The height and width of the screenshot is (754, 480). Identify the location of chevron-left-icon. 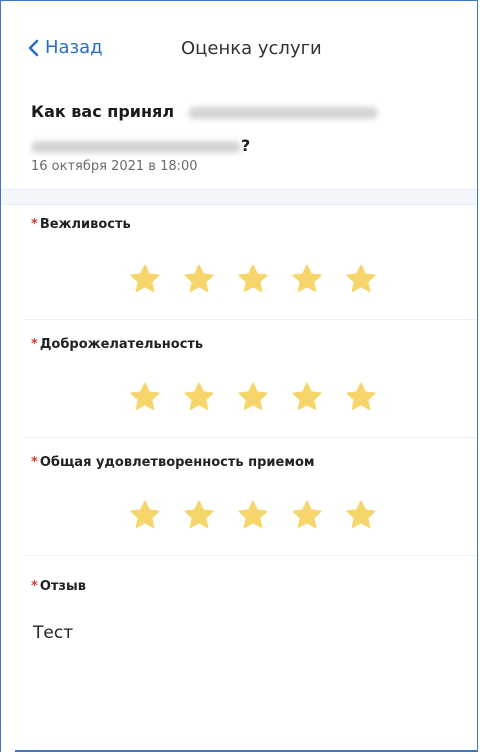
(33, 47).